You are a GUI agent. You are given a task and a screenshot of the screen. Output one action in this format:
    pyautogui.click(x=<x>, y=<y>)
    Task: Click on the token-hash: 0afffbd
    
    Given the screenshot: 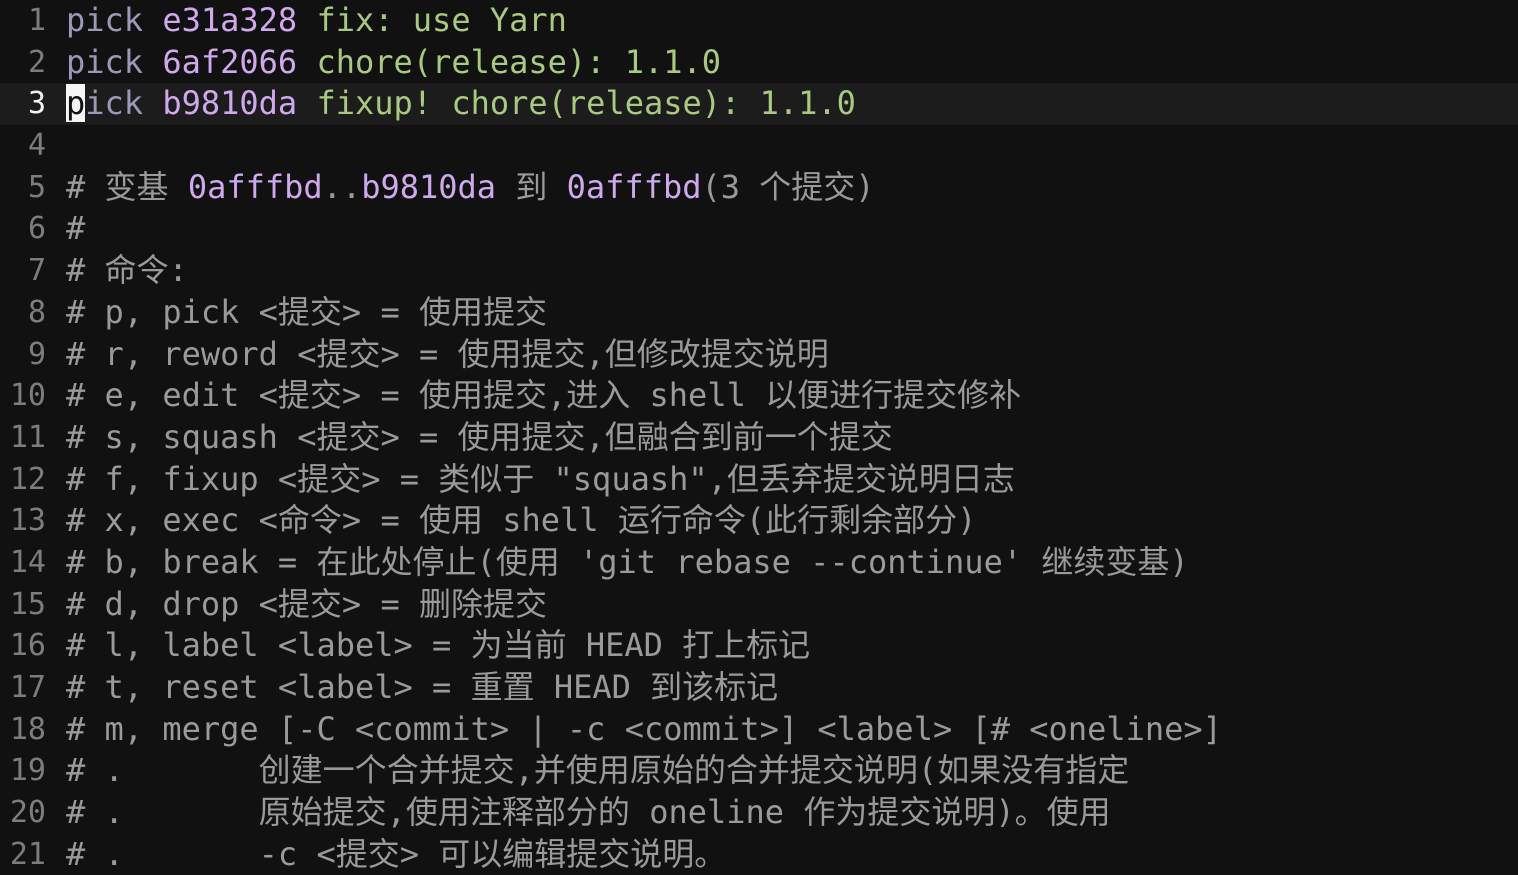 What is the action you would take?
    pyautogui.click(x=255, y=186)
    